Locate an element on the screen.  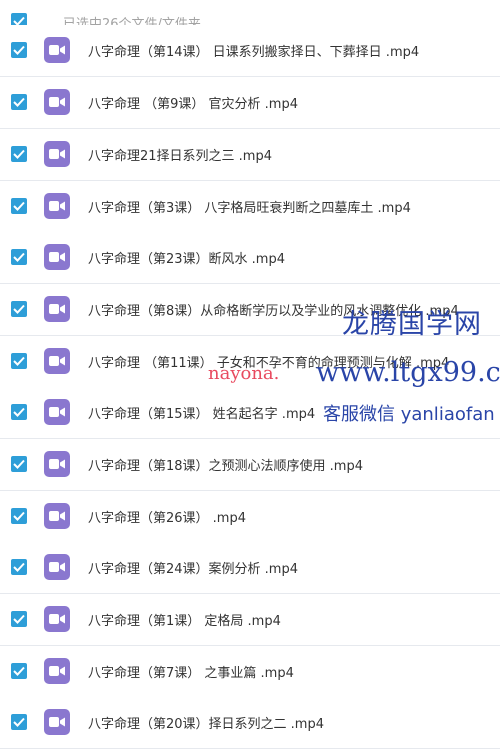
file-row: 八字命理（第1课） 定格局 .mp4 is located at coordinates (250, 620).